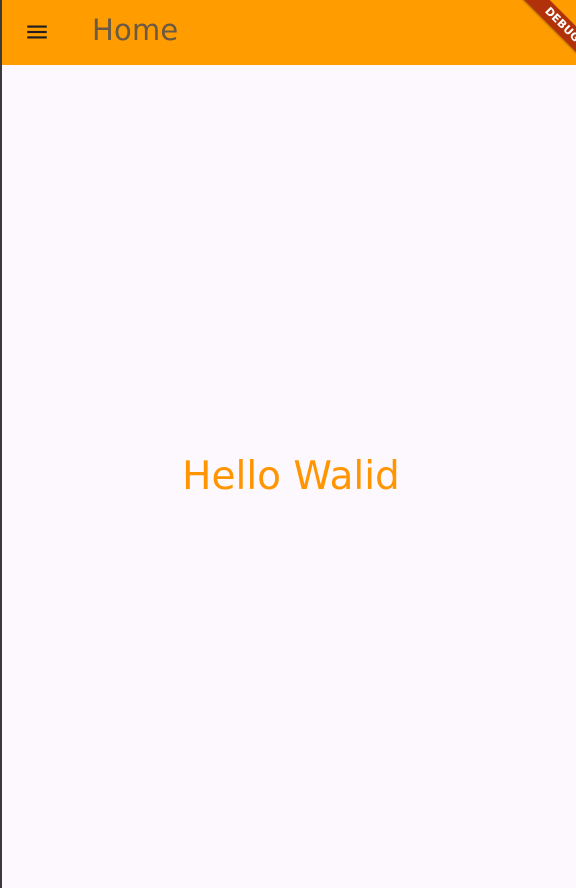 The width and height of the screenshot is (576, 888). I want to click on menu-button, so click(37, 32).